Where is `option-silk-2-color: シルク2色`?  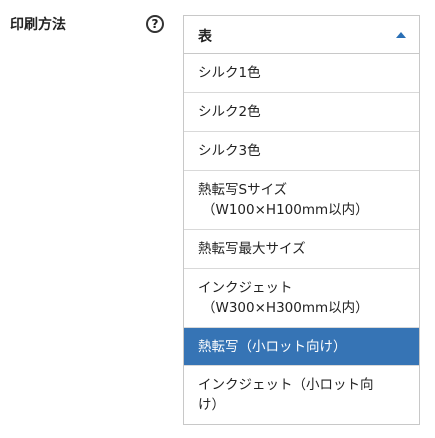 option-silk-2-color: シルク2色 is located at coordinates (301, 112).